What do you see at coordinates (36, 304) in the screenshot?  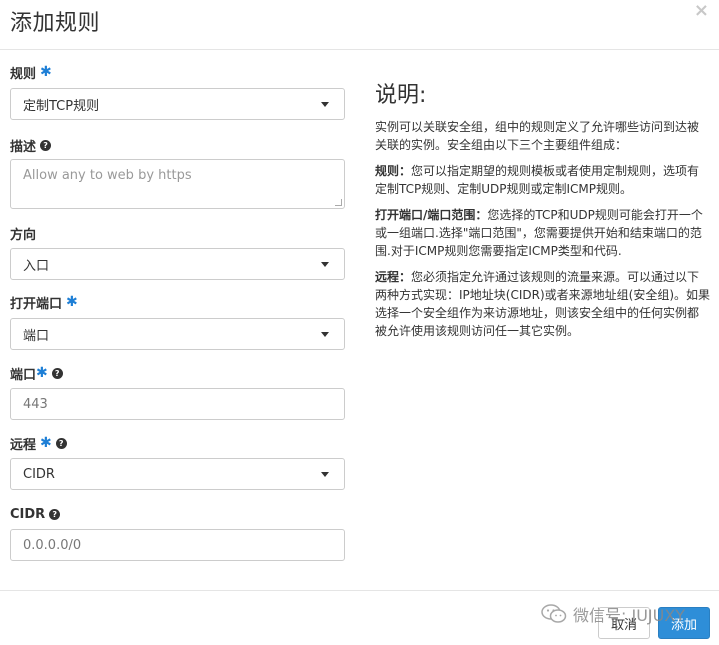 I see `open-port-label-text: 打开端口` at bounding box center [36, 304].